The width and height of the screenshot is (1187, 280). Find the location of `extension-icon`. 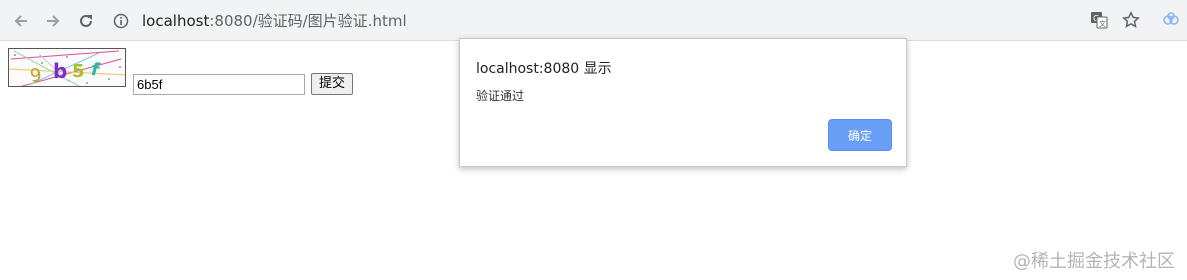

extension-icon is located at coordinates (1171, 22).